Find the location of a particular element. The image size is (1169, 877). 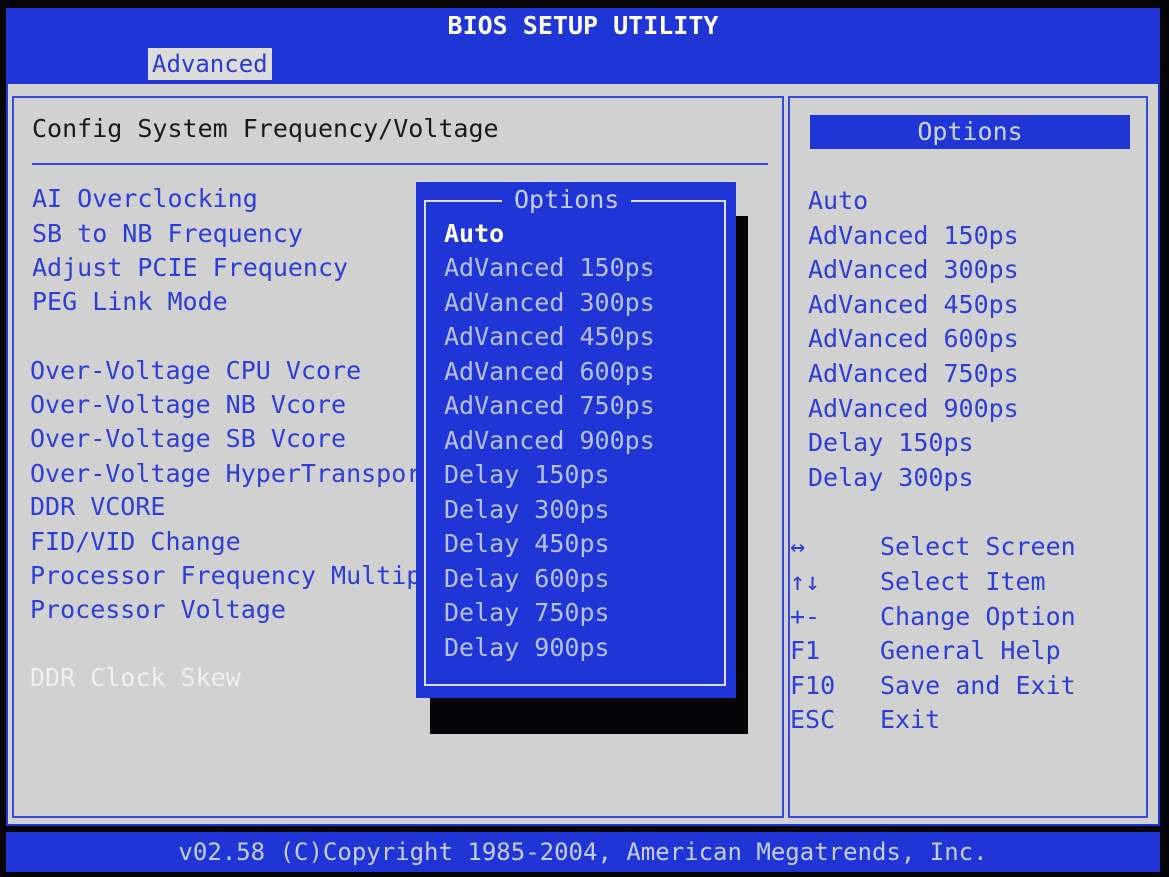

tab-advanced: Advanced is located at coordinates (210, 64).